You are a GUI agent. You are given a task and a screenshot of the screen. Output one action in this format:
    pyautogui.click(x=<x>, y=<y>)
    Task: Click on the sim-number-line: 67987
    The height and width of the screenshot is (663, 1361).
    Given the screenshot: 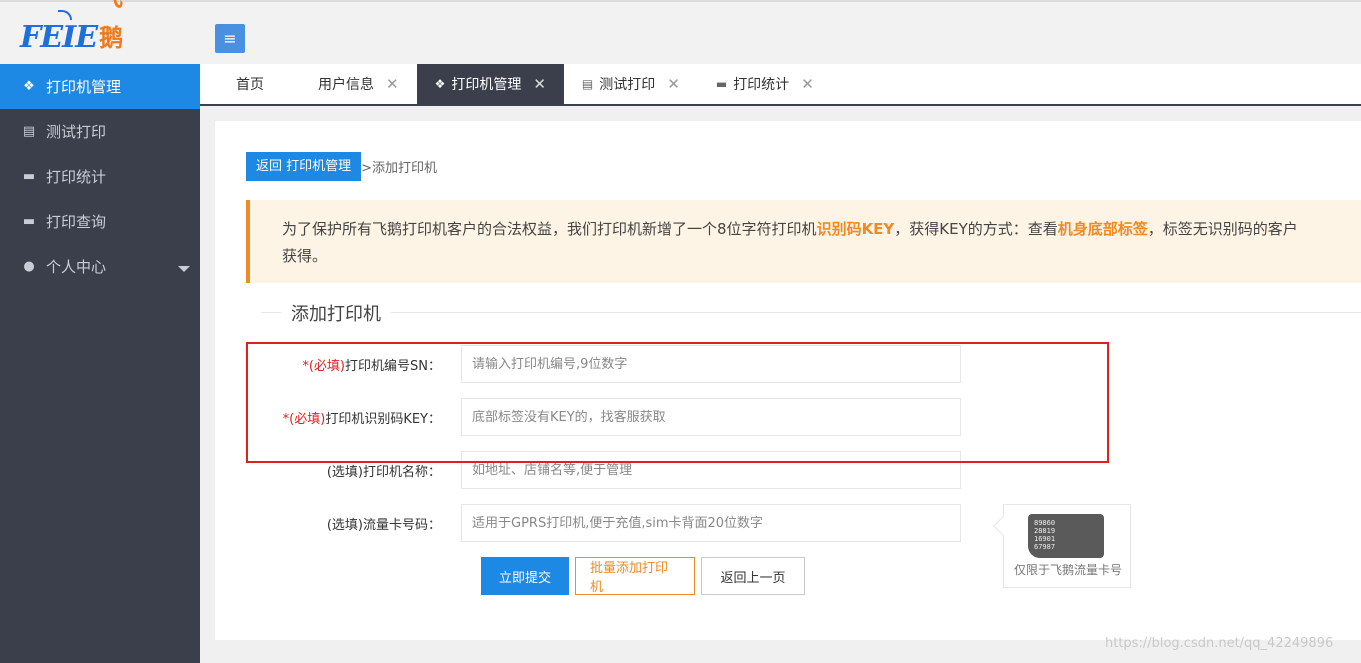 What is the action you would take?
    pyautogui.click(x=1045, y=547)
    